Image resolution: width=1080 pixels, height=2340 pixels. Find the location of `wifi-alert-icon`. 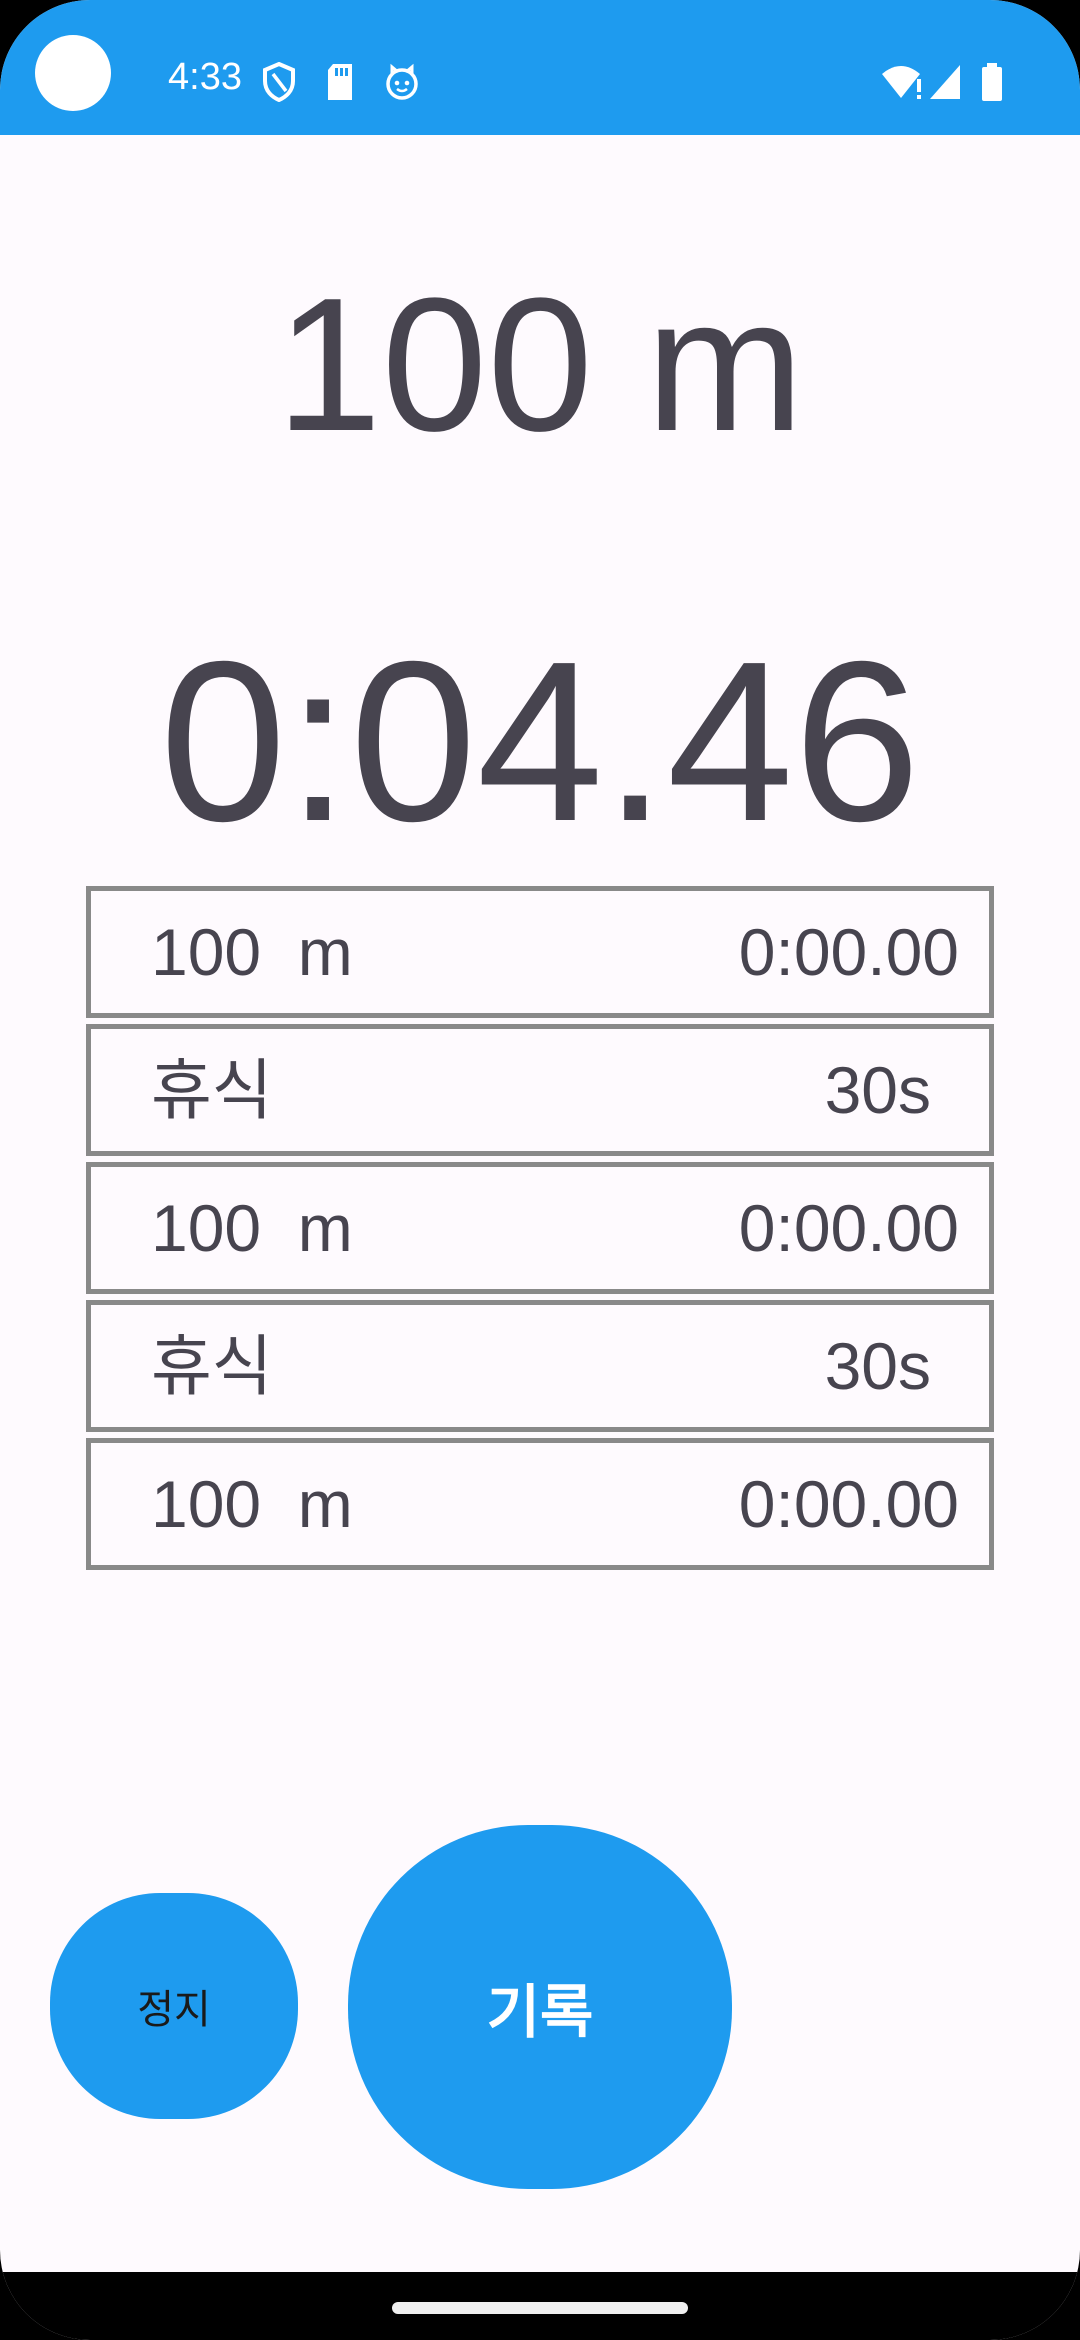

wifi-alert-icon is located at coordinates (901, 82).